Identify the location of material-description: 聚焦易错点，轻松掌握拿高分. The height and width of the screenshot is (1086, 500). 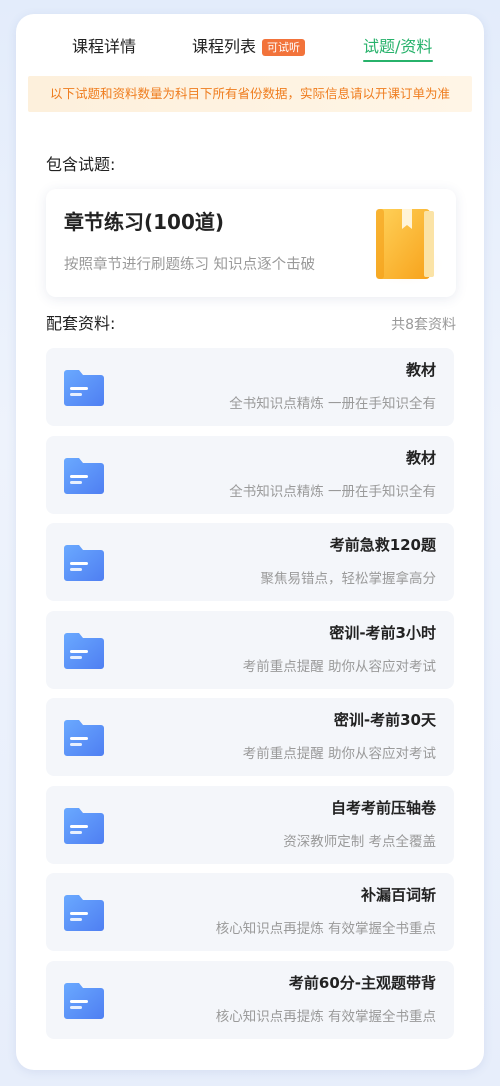
(348, 579).